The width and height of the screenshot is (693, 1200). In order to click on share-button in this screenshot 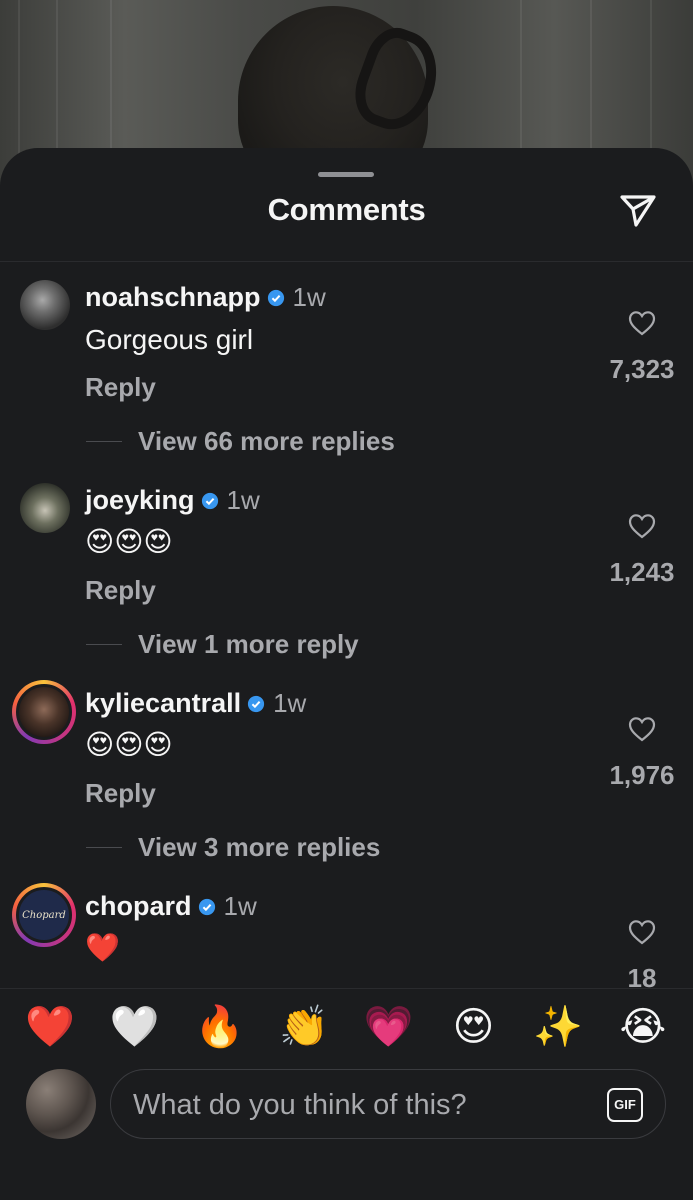, I will do `click(638, 210)`.